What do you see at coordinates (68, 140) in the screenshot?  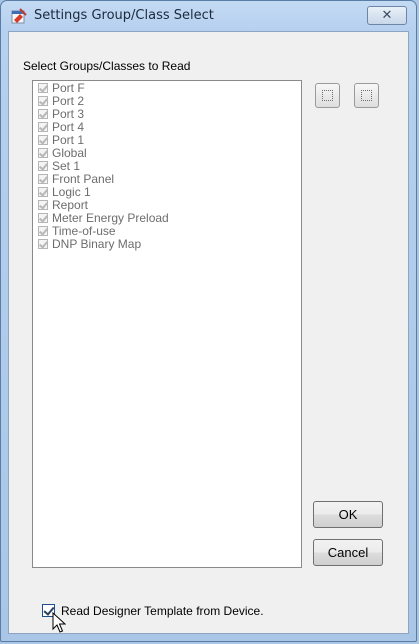 I see `item-label: Port 1` at bounding box center [68, 140].